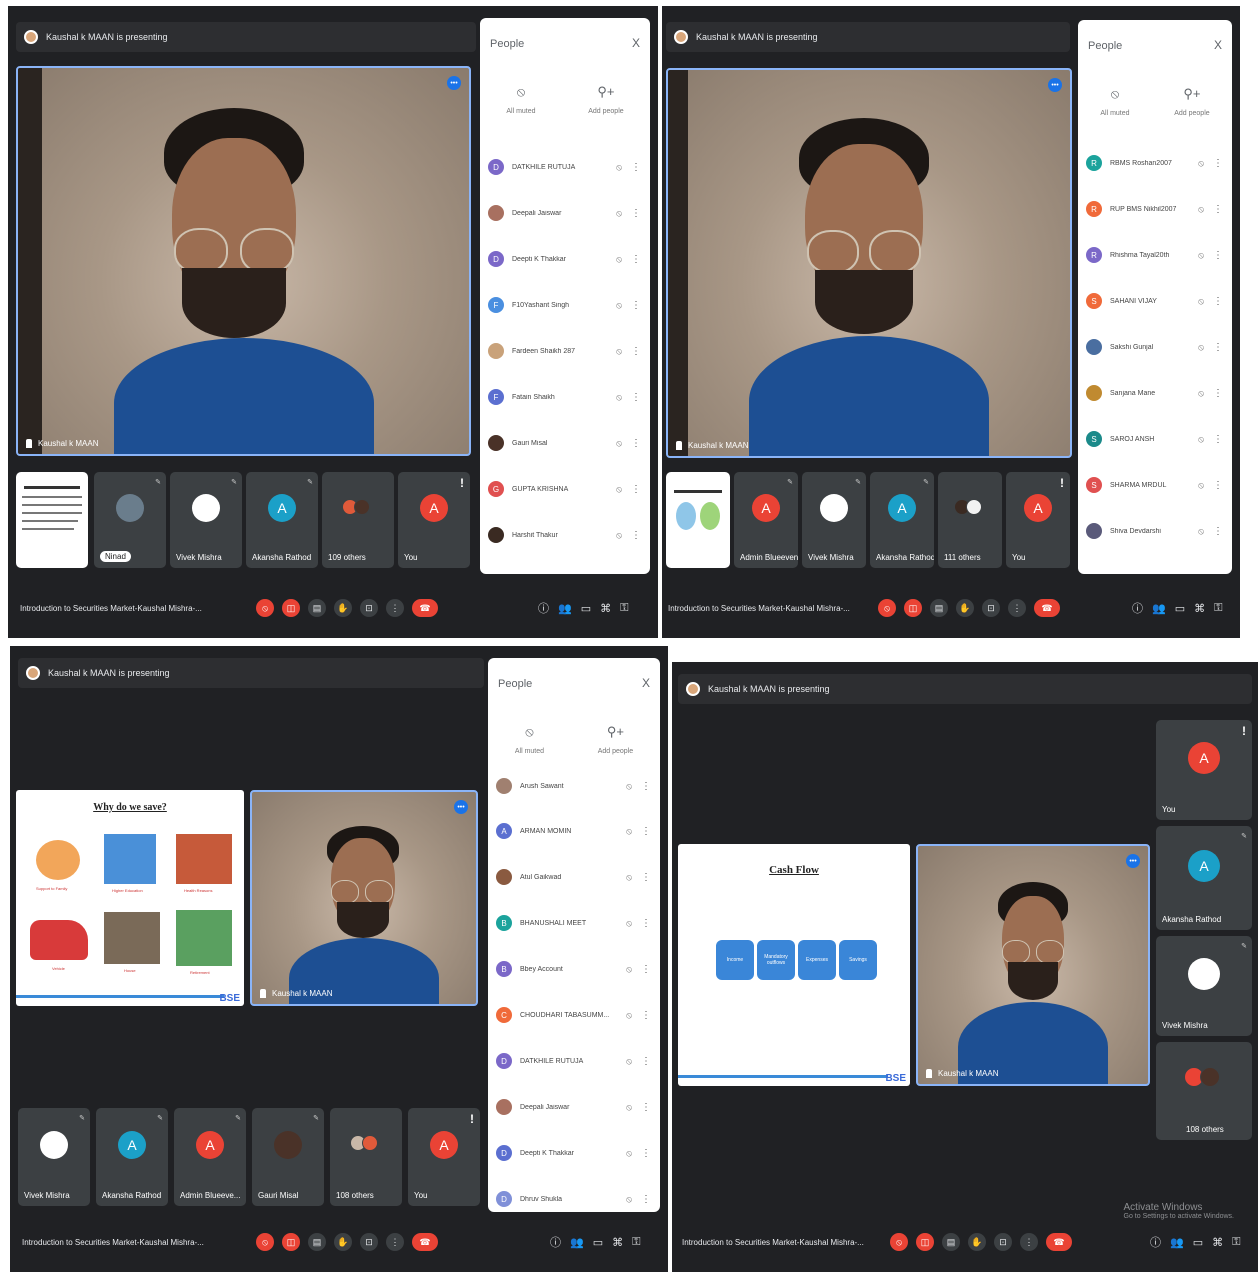 The height and width of the screenshot is (1273, 1258). Describe the element at coordinates (574, 877) in the screenshot. I see `participant-row: Atul Gaikwad ⦸ ⋮` at that location.